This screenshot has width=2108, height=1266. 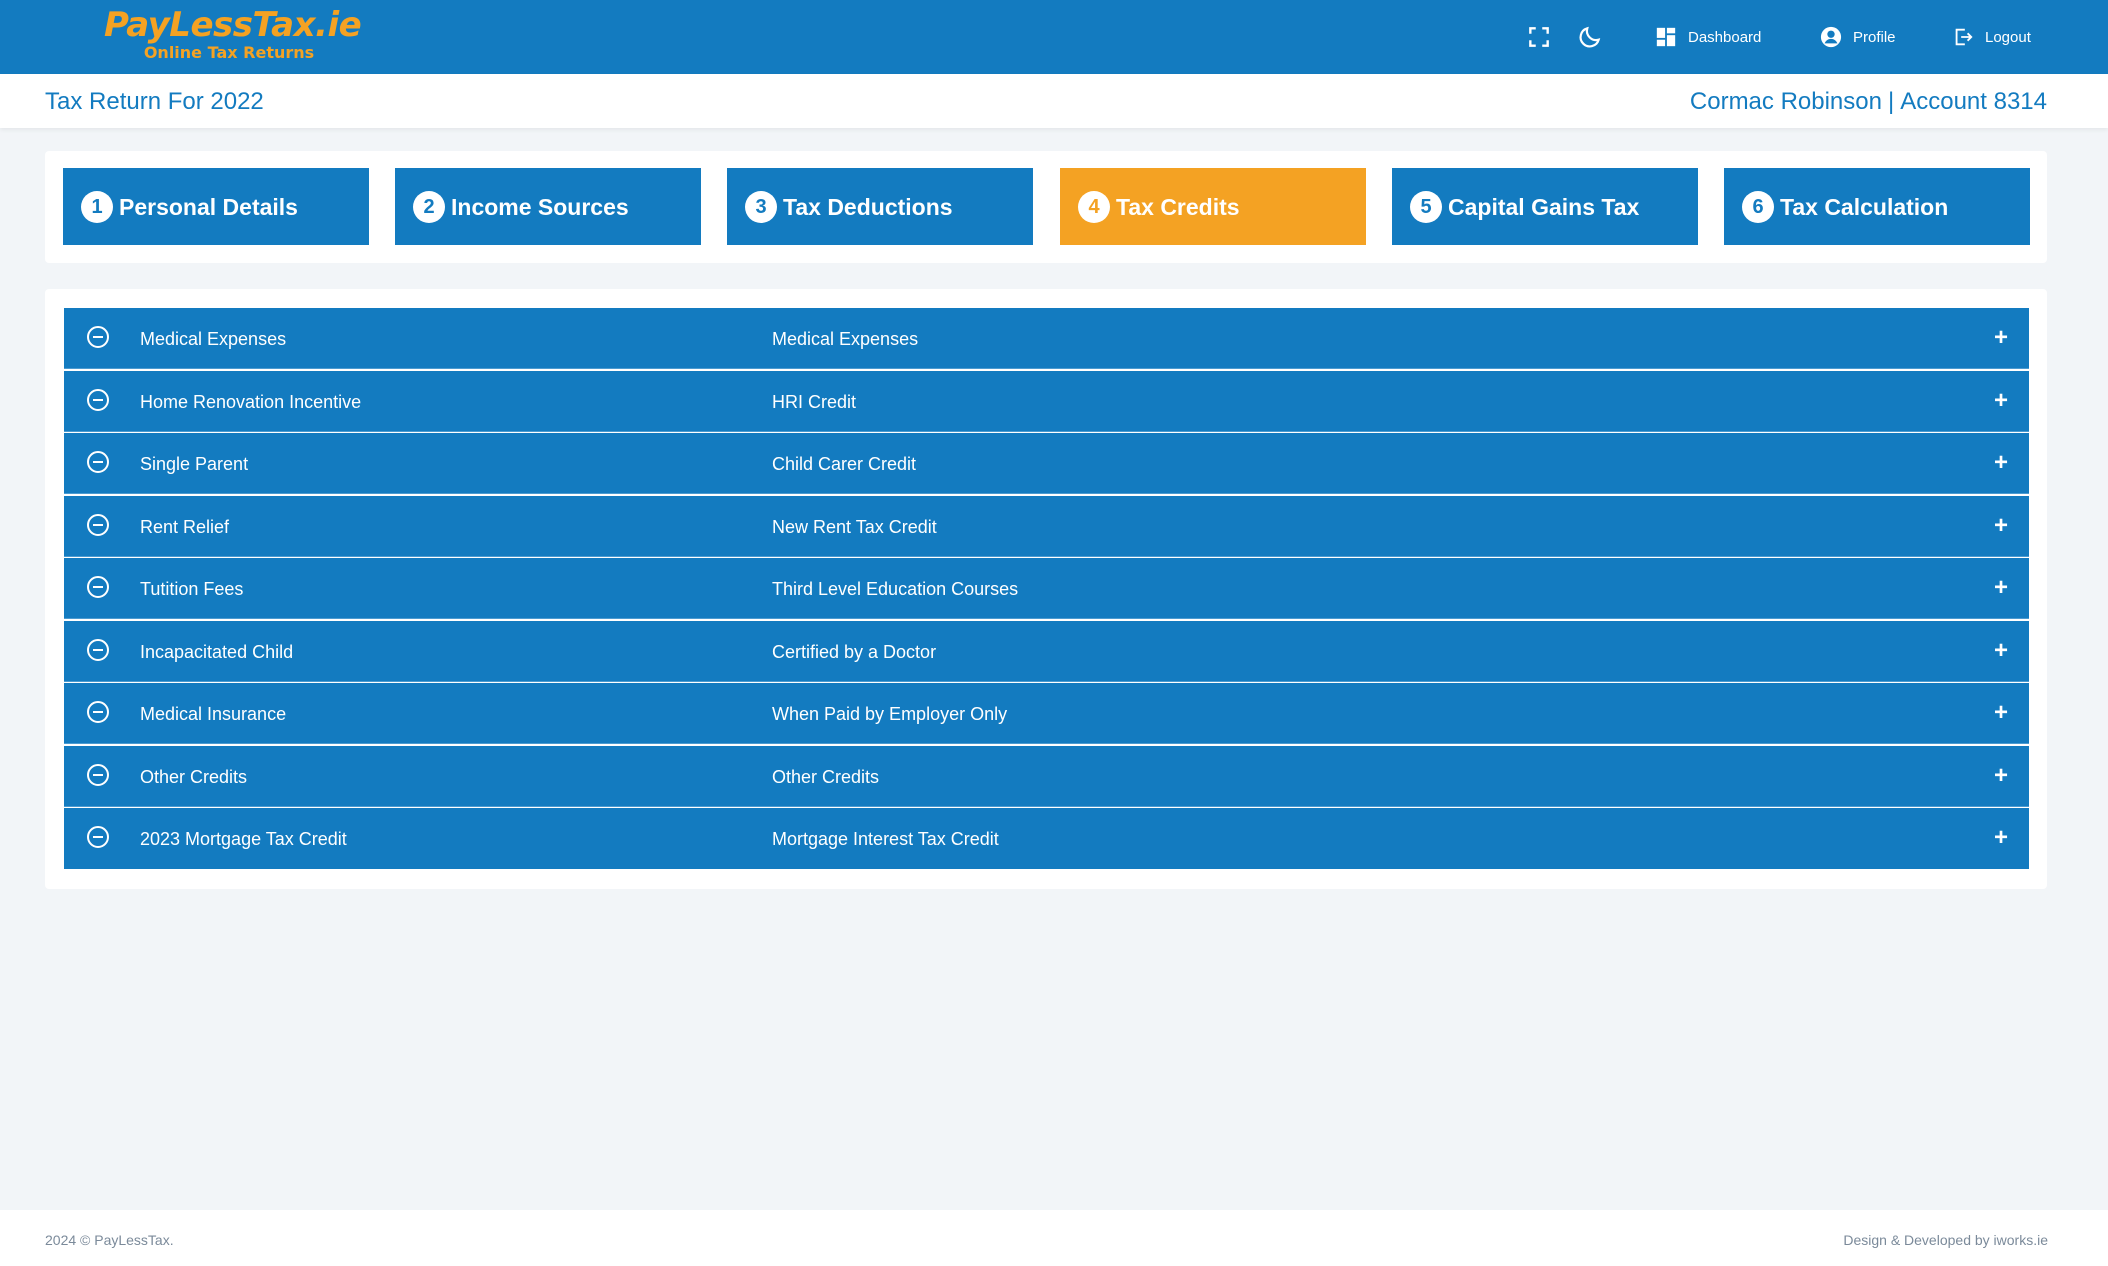 I want to click on step-income-sources: 2 Income Sources, so click(x=548, y=206).